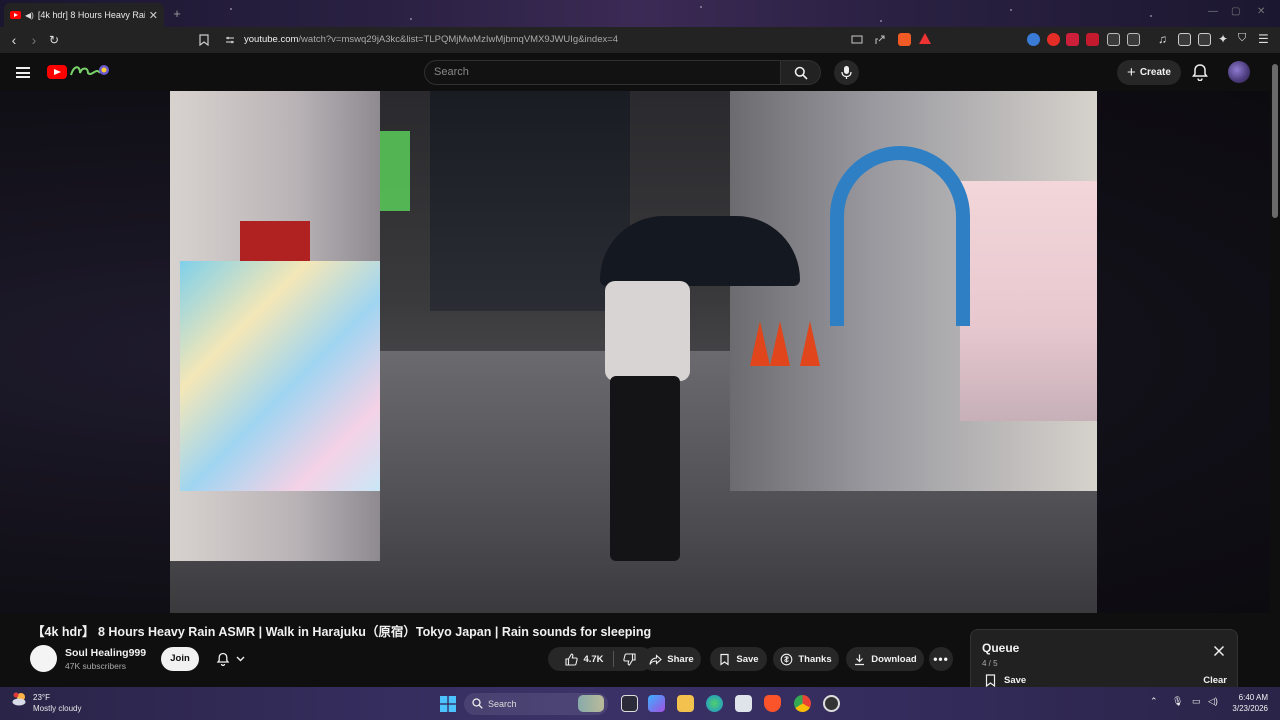 Image resolution: width=1280 pixels, height=720 pixels. Describe the element at coordinates (29, 15) in the screenshot. I see `speaker-icon: ◀)` at that location.